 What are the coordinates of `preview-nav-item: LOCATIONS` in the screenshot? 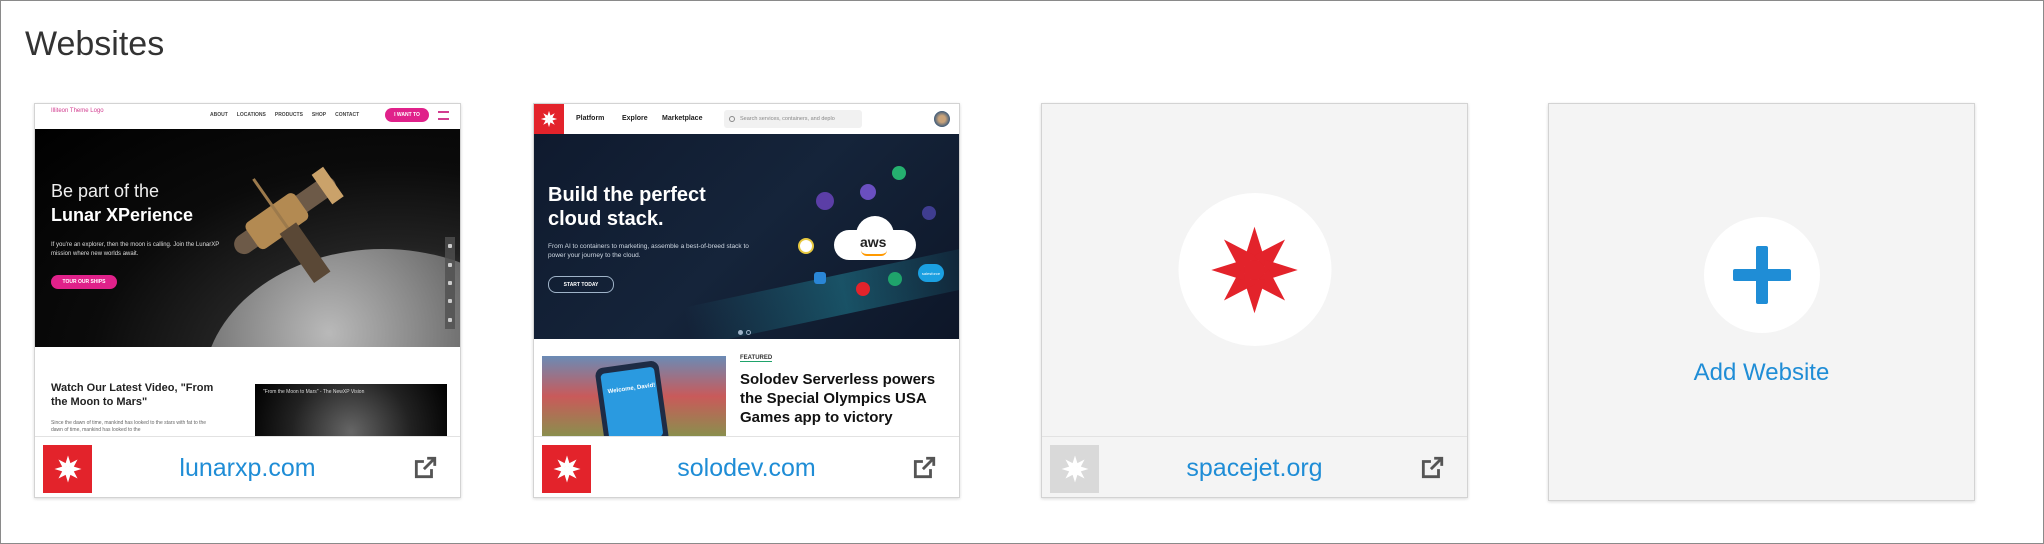 It's located at (251, 115).